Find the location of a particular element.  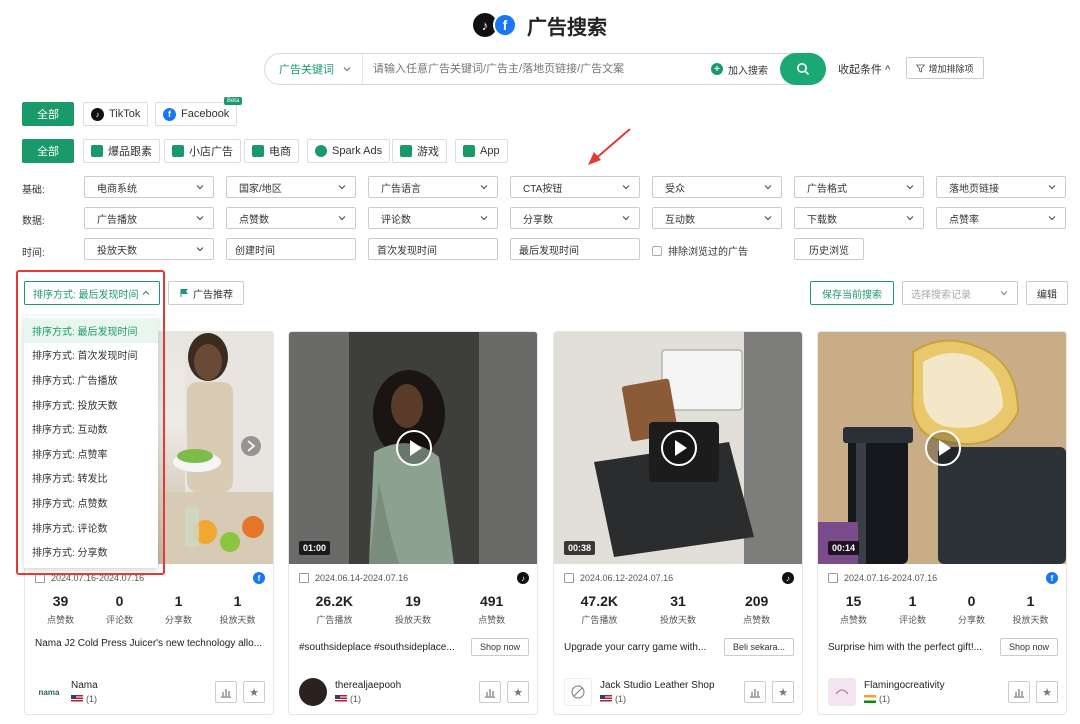

filter-ad-language: 广告语言 is located at coordinates (433, 187).